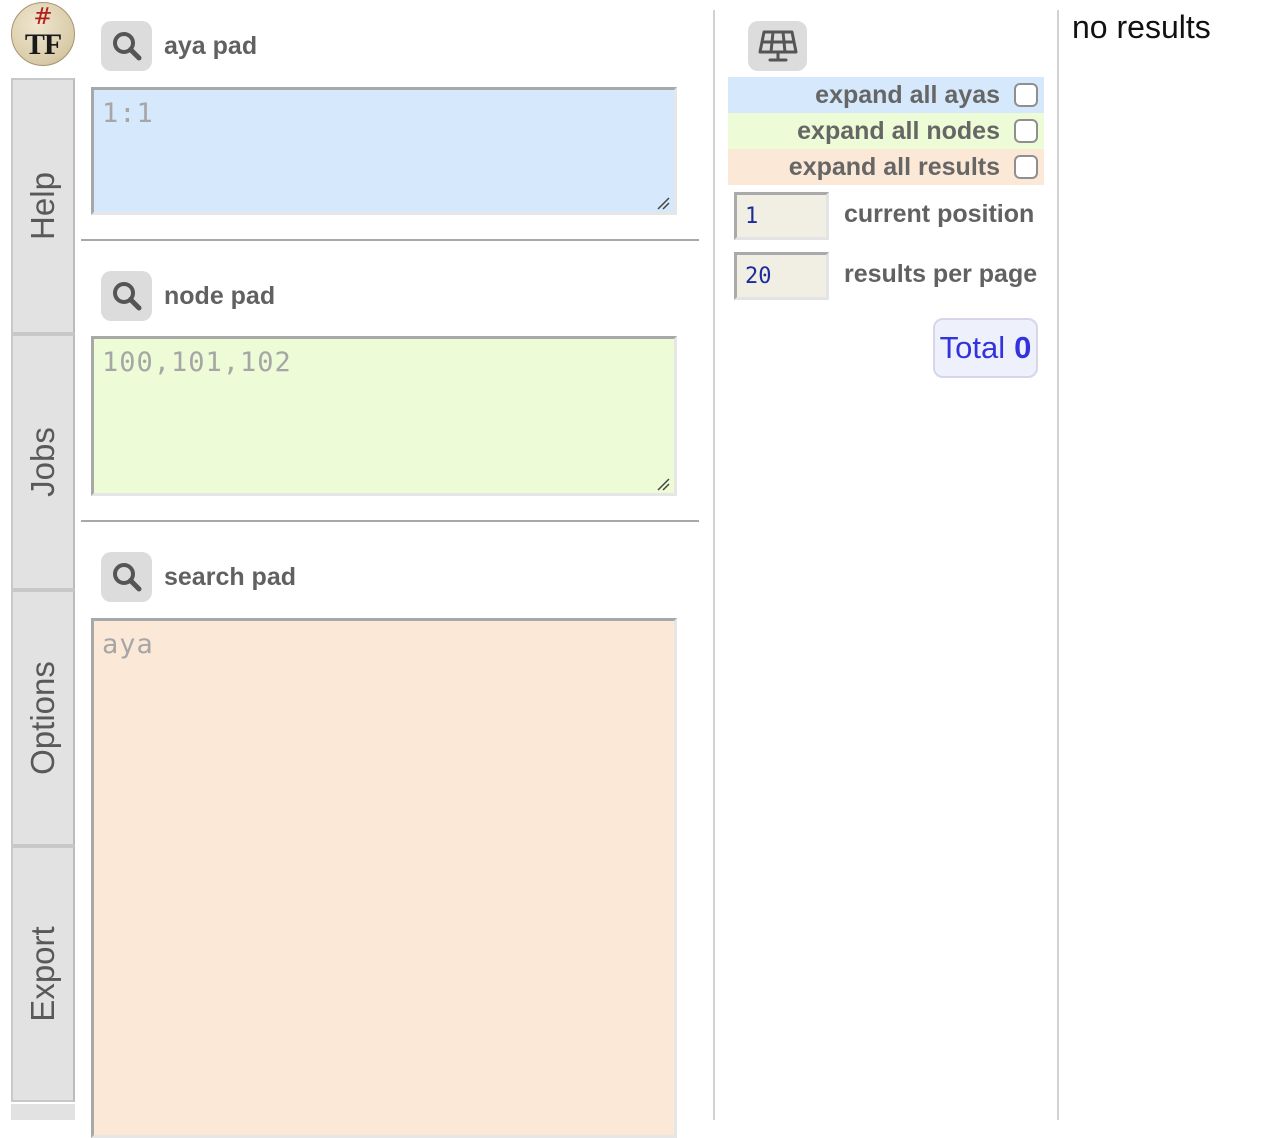  Describe the element at coordinates (894, 166) in the screenshot. I see `expand-results-label: expand all results` at that location.